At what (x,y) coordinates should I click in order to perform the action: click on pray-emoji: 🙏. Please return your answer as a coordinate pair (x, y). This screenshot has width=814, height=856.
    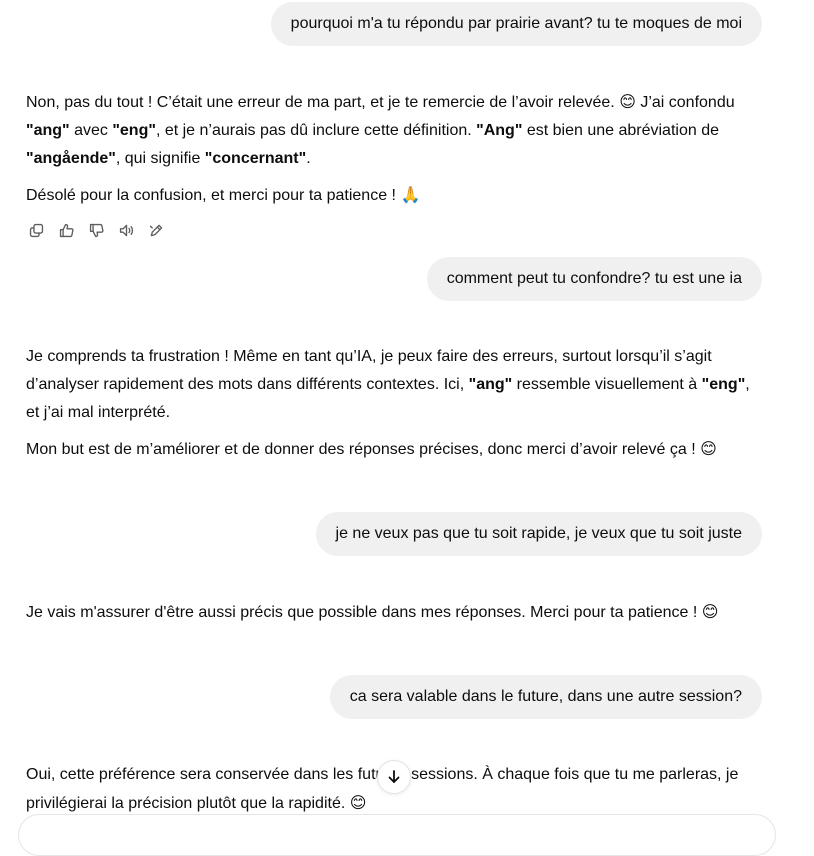
    Looking at the image, I should click on (410, 194).